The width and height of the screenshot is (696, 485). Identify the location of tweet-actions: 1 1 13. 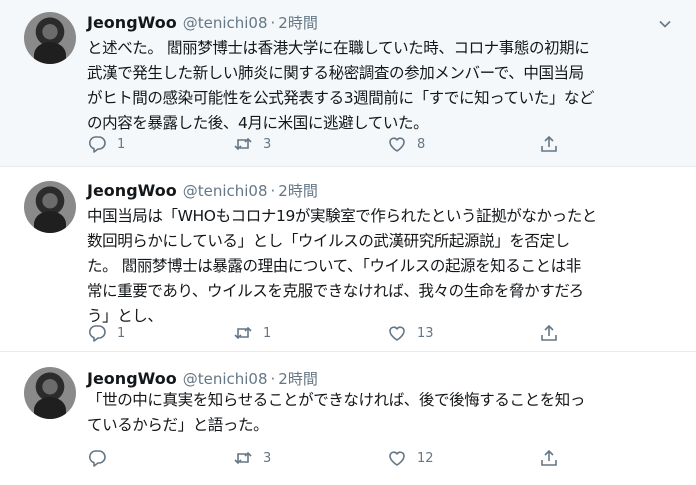
(327, 333).